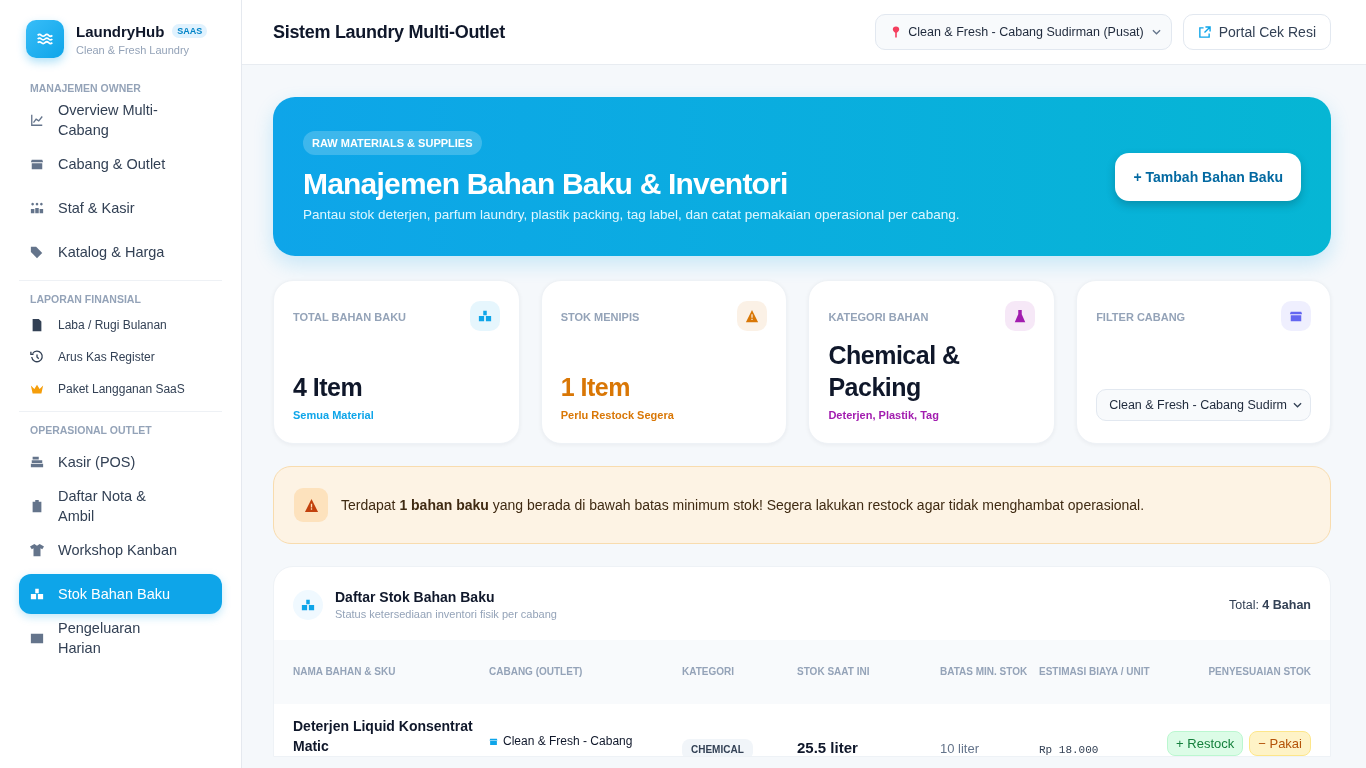 This screenshot has height=768, width=1366. Describe the element at coordinates (383, 736) in the screenshot. I see `table-cell-text: Deterjen Liquid Konsentrat Matic` at that location.